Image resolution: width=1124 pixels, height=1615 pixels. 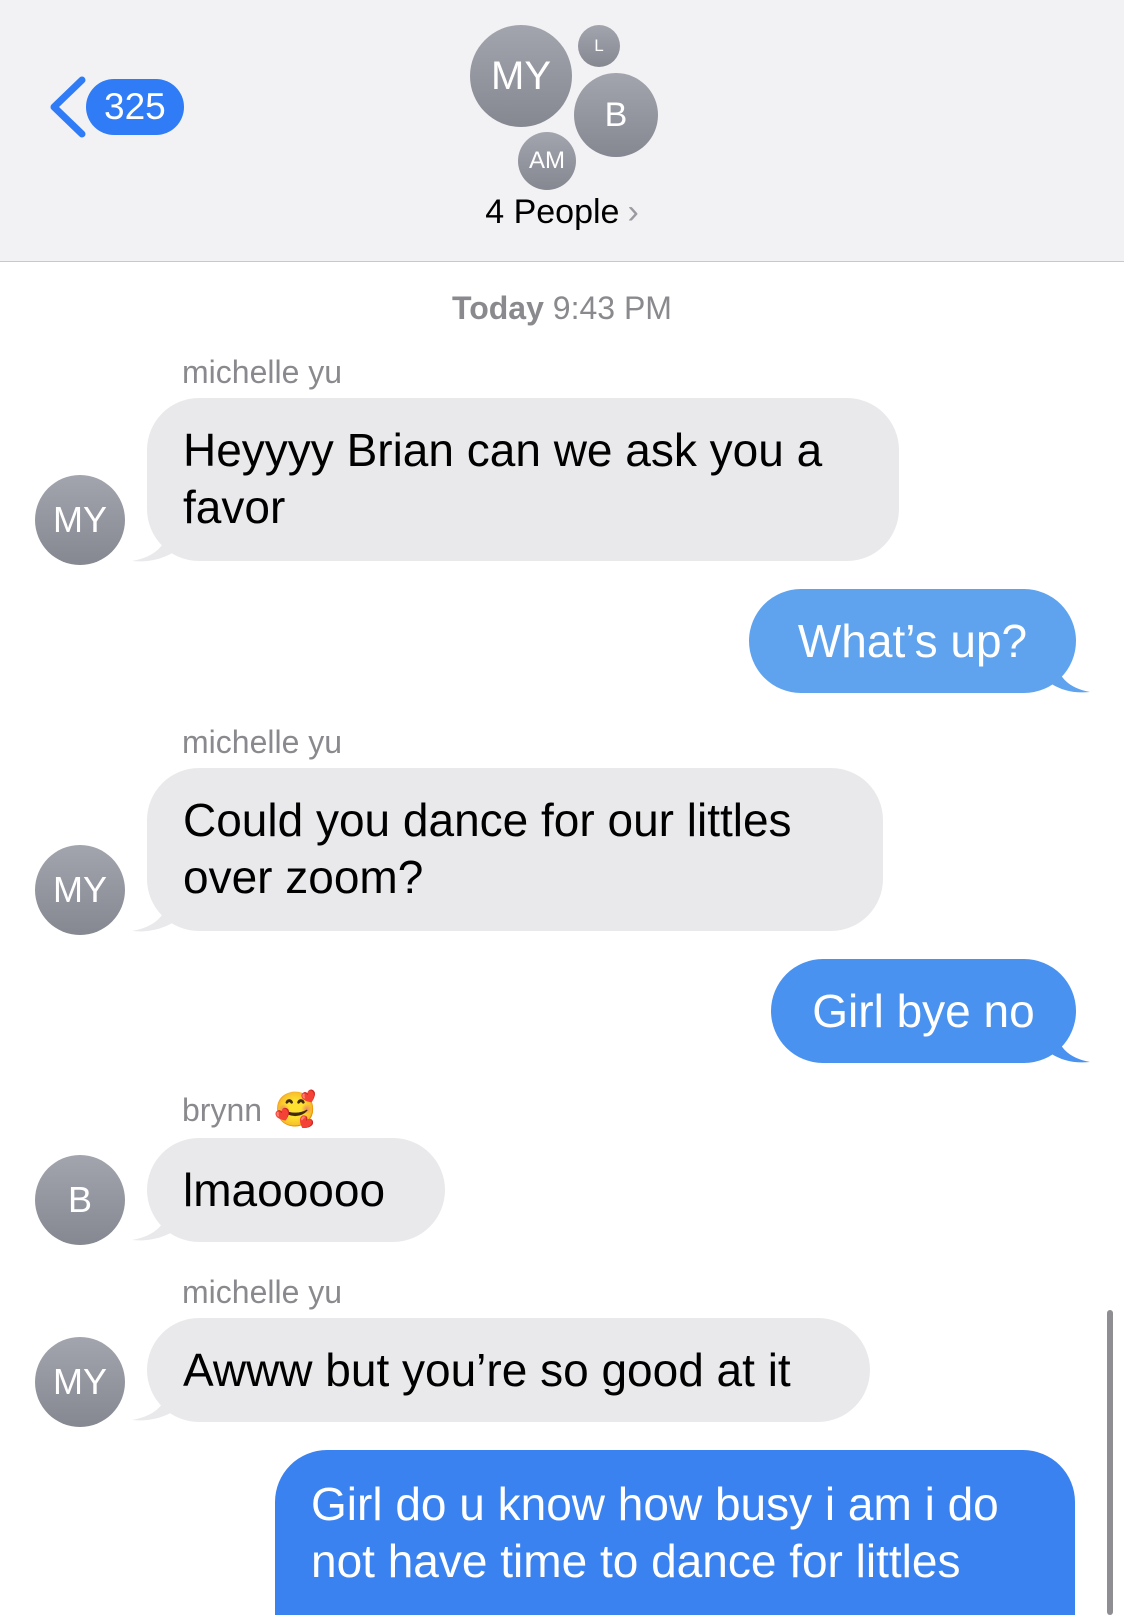 I want to click on outgoing-message-bubble: What’s up?, so click(x=912, y=641).